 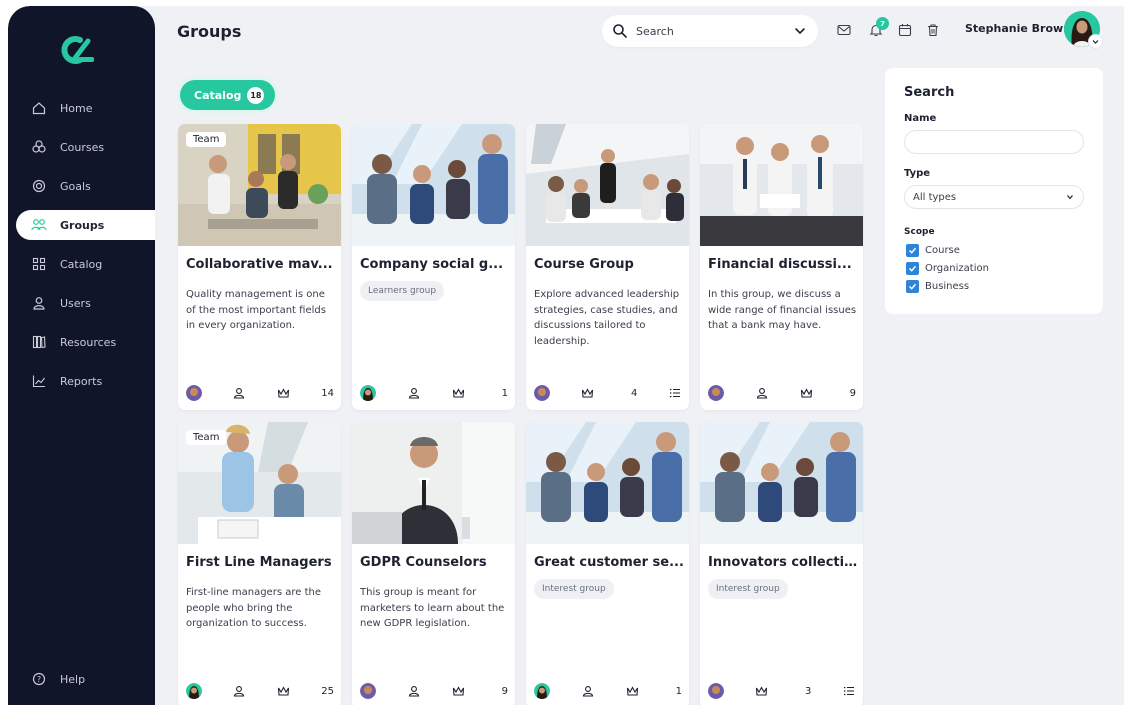 I want to click on sidebar-item-label: Courses, so click(x=82, y=147).